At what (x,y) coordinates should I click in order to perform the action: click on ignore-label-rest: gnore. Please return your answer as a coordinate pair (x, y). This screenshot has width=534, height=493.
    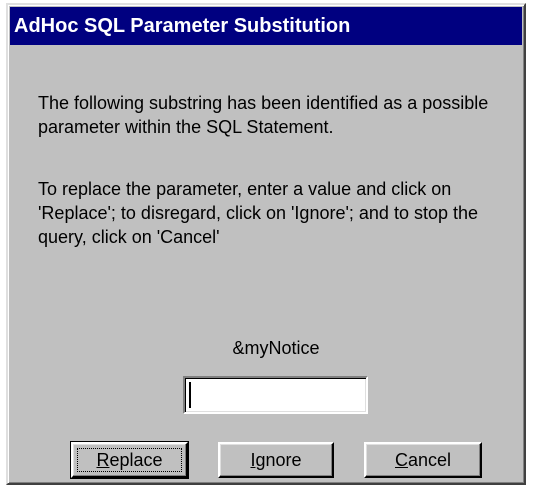
    Looking at the image, I should click on (278, 460).